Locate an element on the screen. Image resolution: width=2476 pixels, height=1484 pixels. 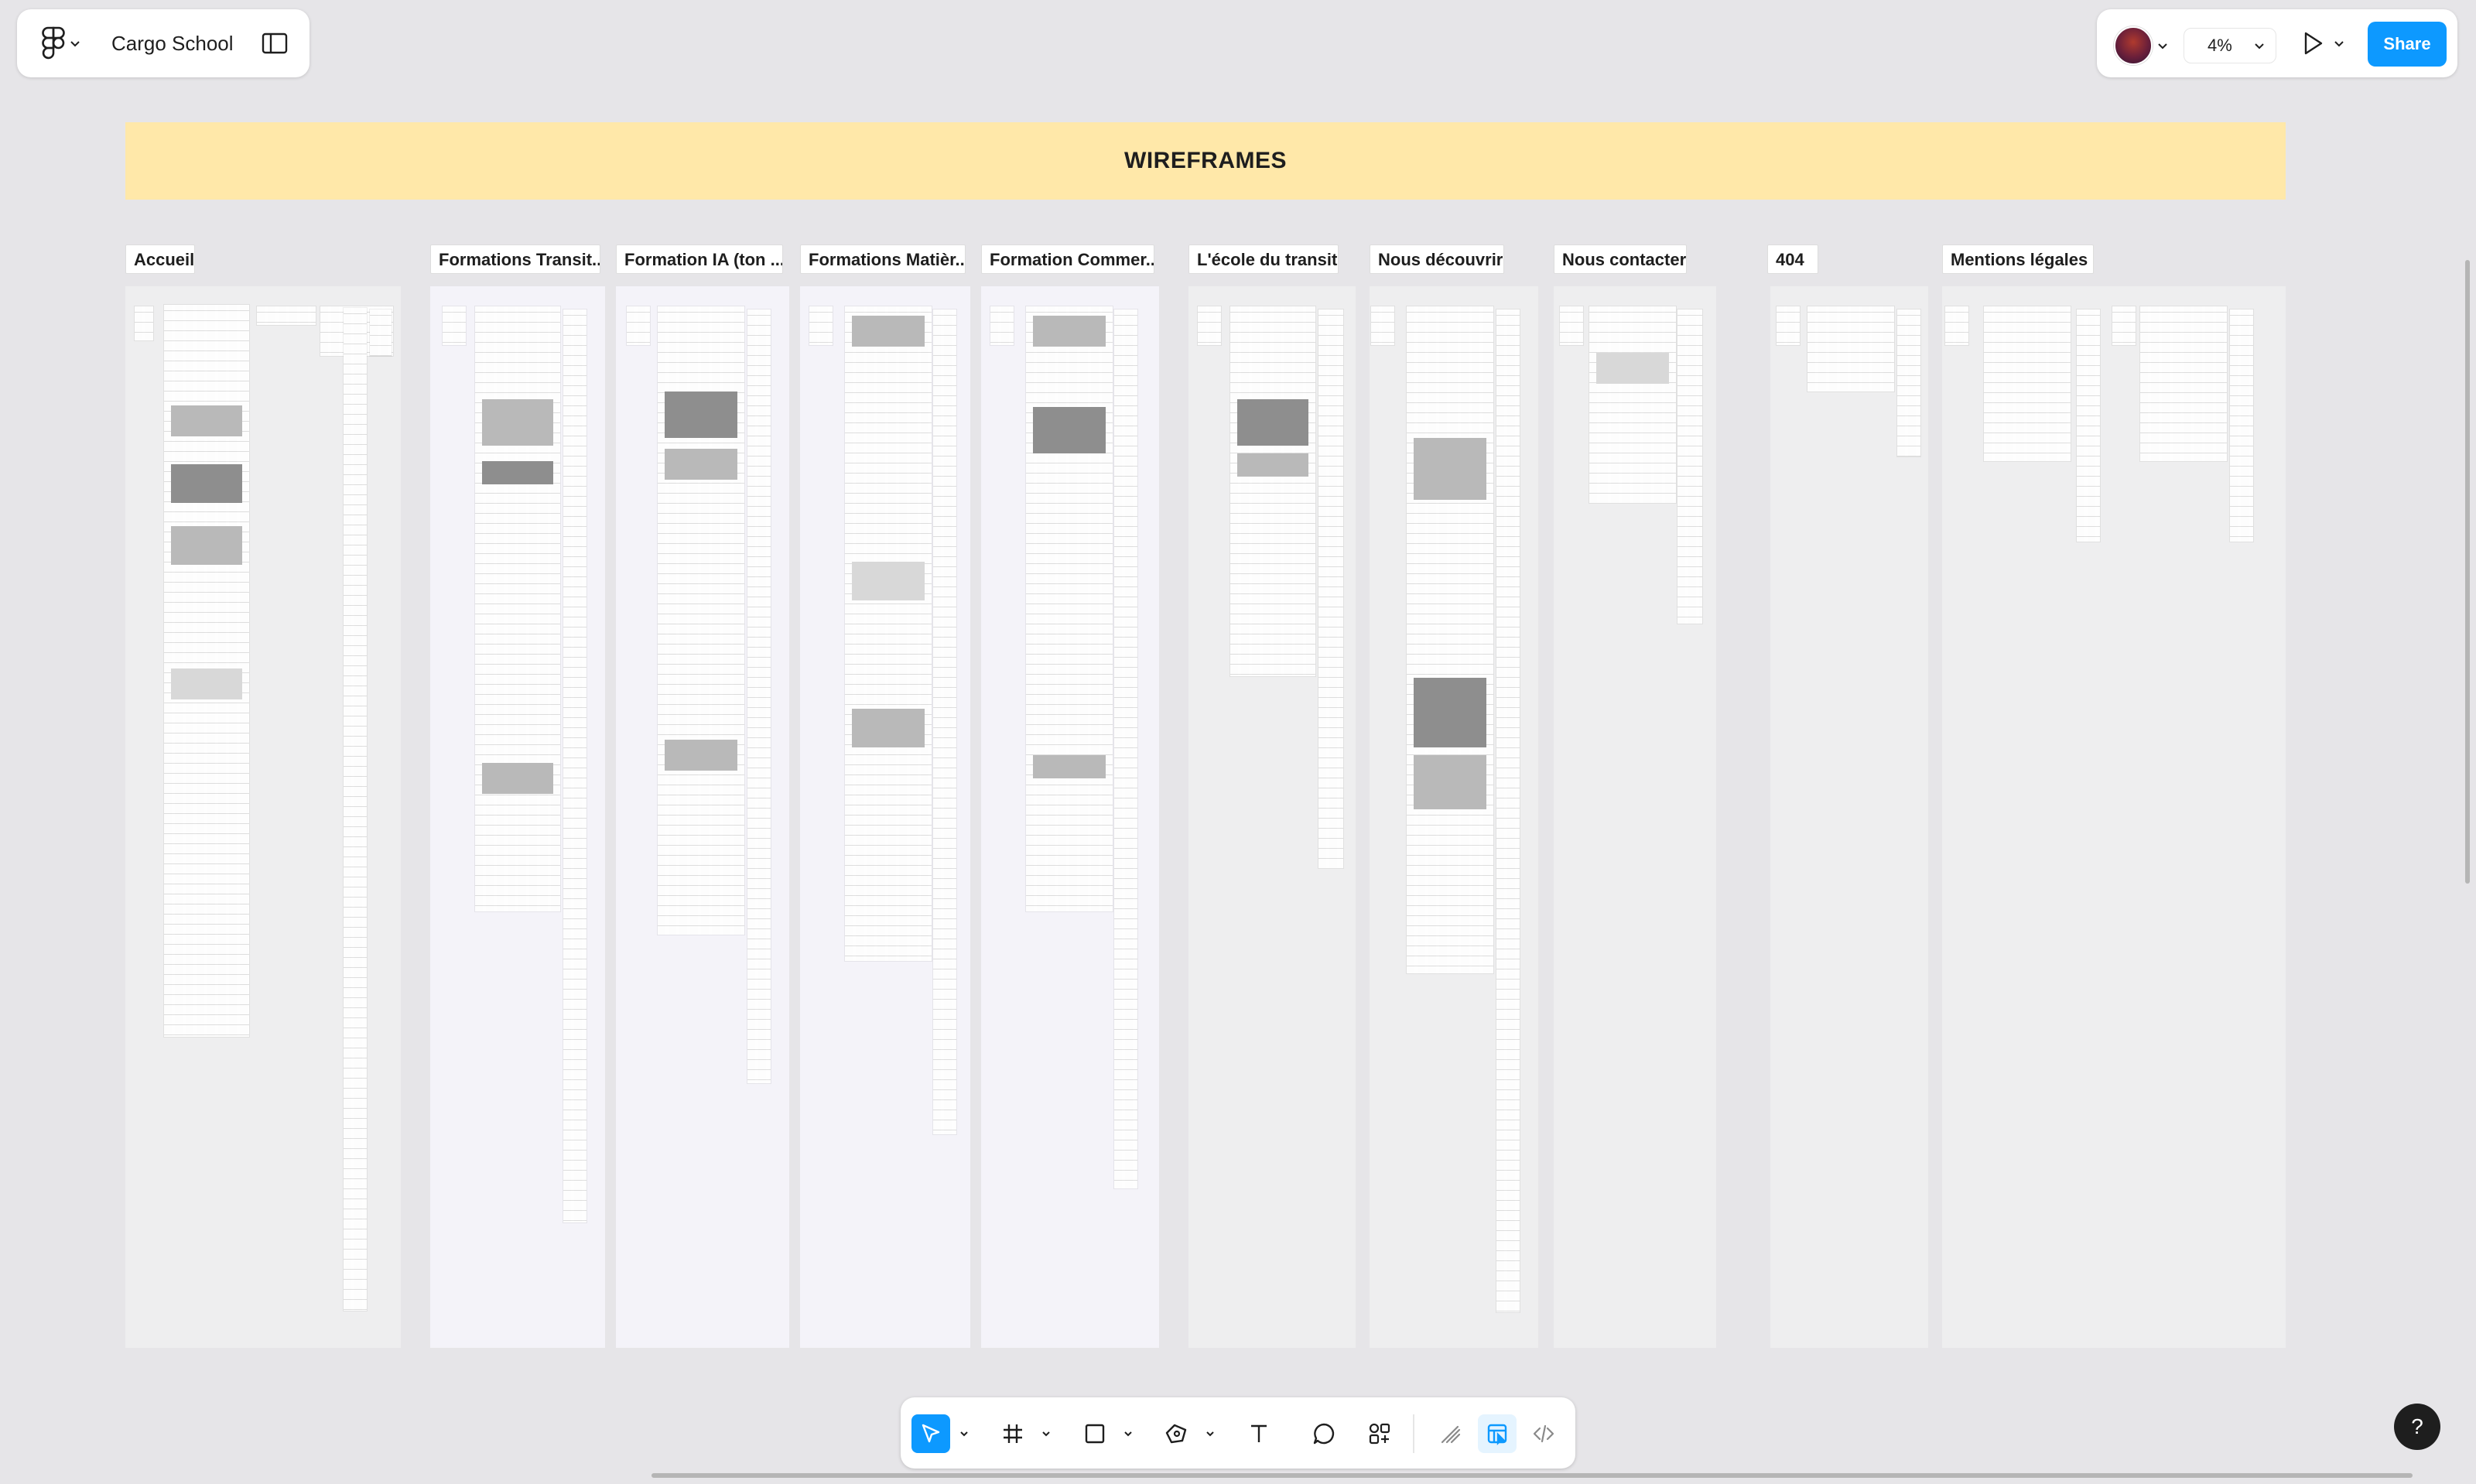
file-name: Cargo School is located at coordinates (173, 44).